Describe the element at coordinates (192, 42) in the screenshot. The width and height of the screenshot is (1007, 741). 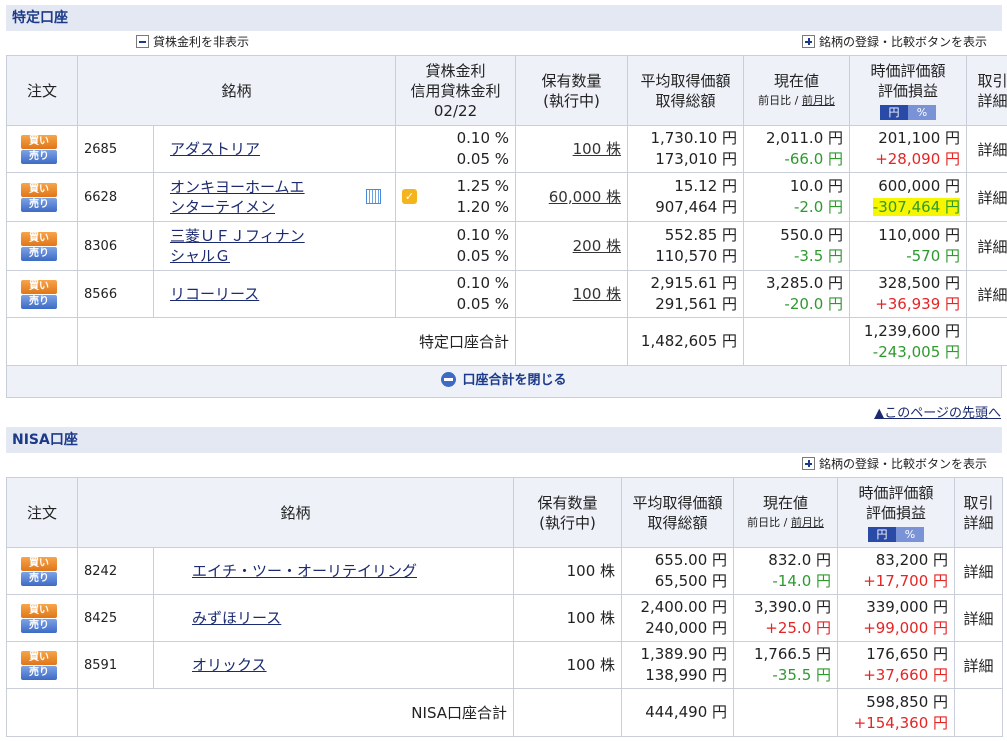
I see `hide-lending-rate-toggle: 貸株金利を非表示` at that location.